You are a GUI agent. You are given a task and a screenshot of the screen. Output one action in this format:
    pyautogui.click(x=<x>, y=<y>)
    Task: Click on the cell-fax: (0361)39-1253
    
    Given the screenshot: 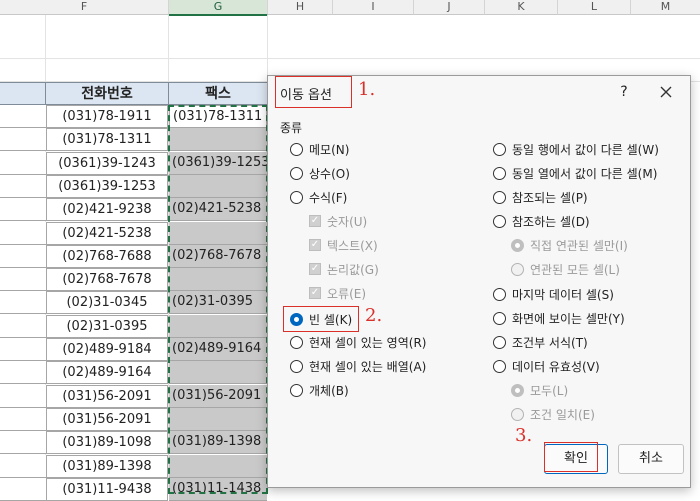 What is the action you would take?
    pyautogui.click(x=219, y=163)
    